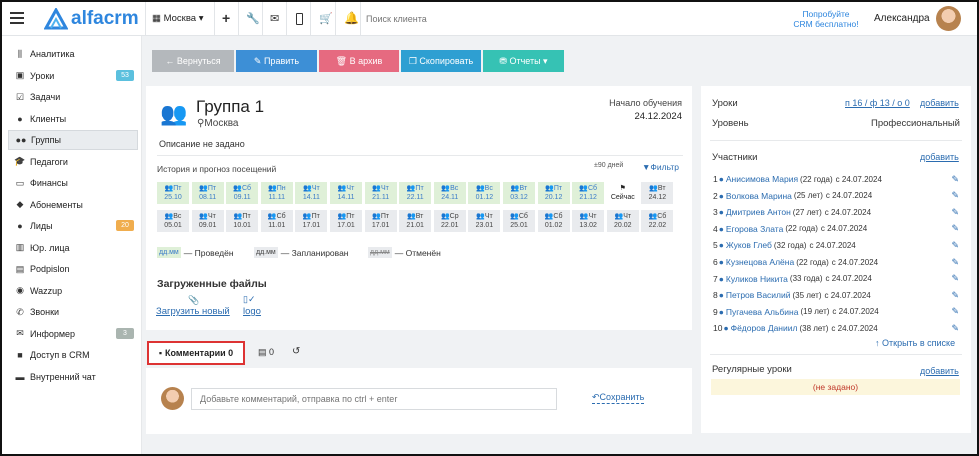 The image size is (979, 456). What do you see at coordinates (374, 399) in the screenshot?
I see `comment-input` at bounding box center [374, 399].